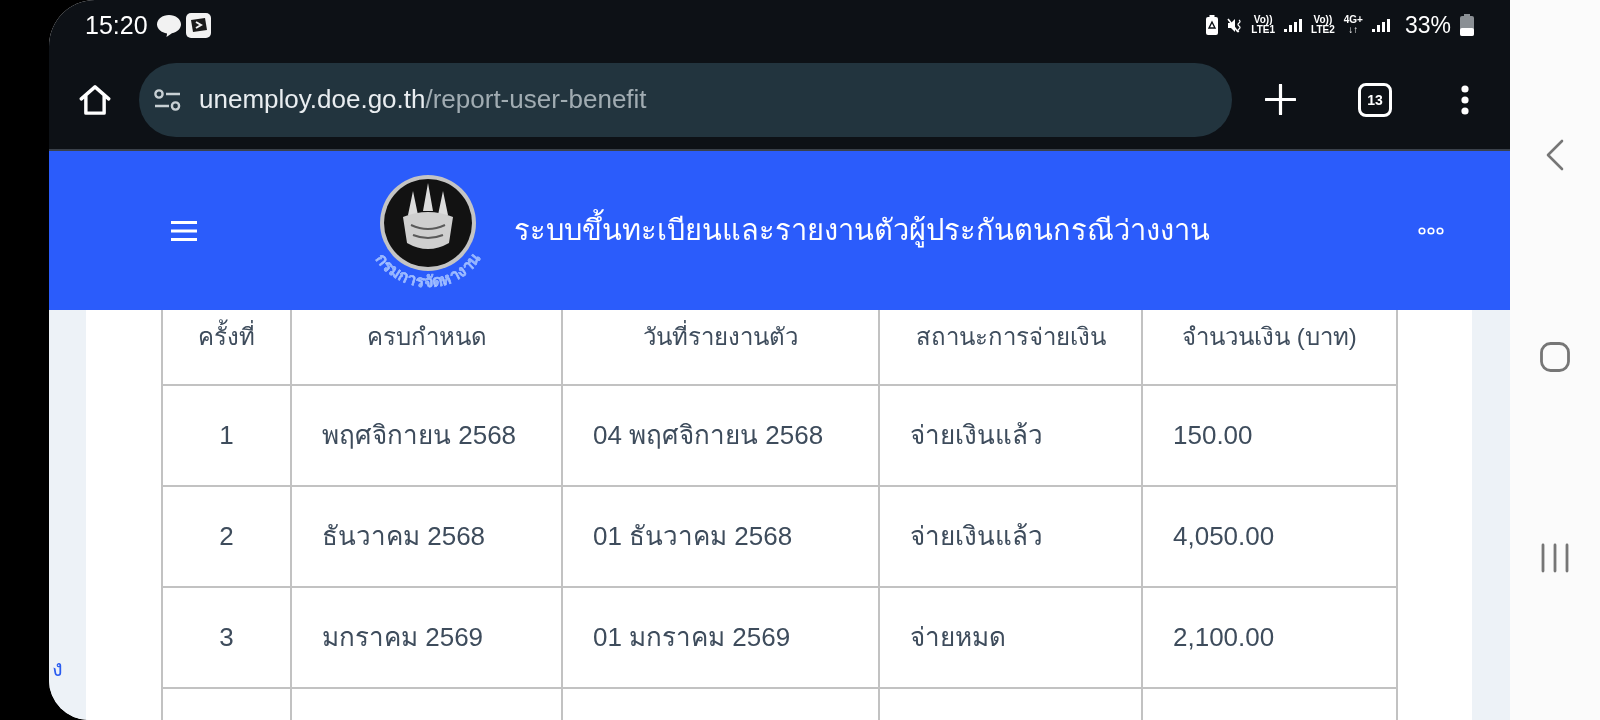 Image resolution: width=1600 pixels, height=720 pixels. I want to click on table-cell: 1, so click(226, 435).